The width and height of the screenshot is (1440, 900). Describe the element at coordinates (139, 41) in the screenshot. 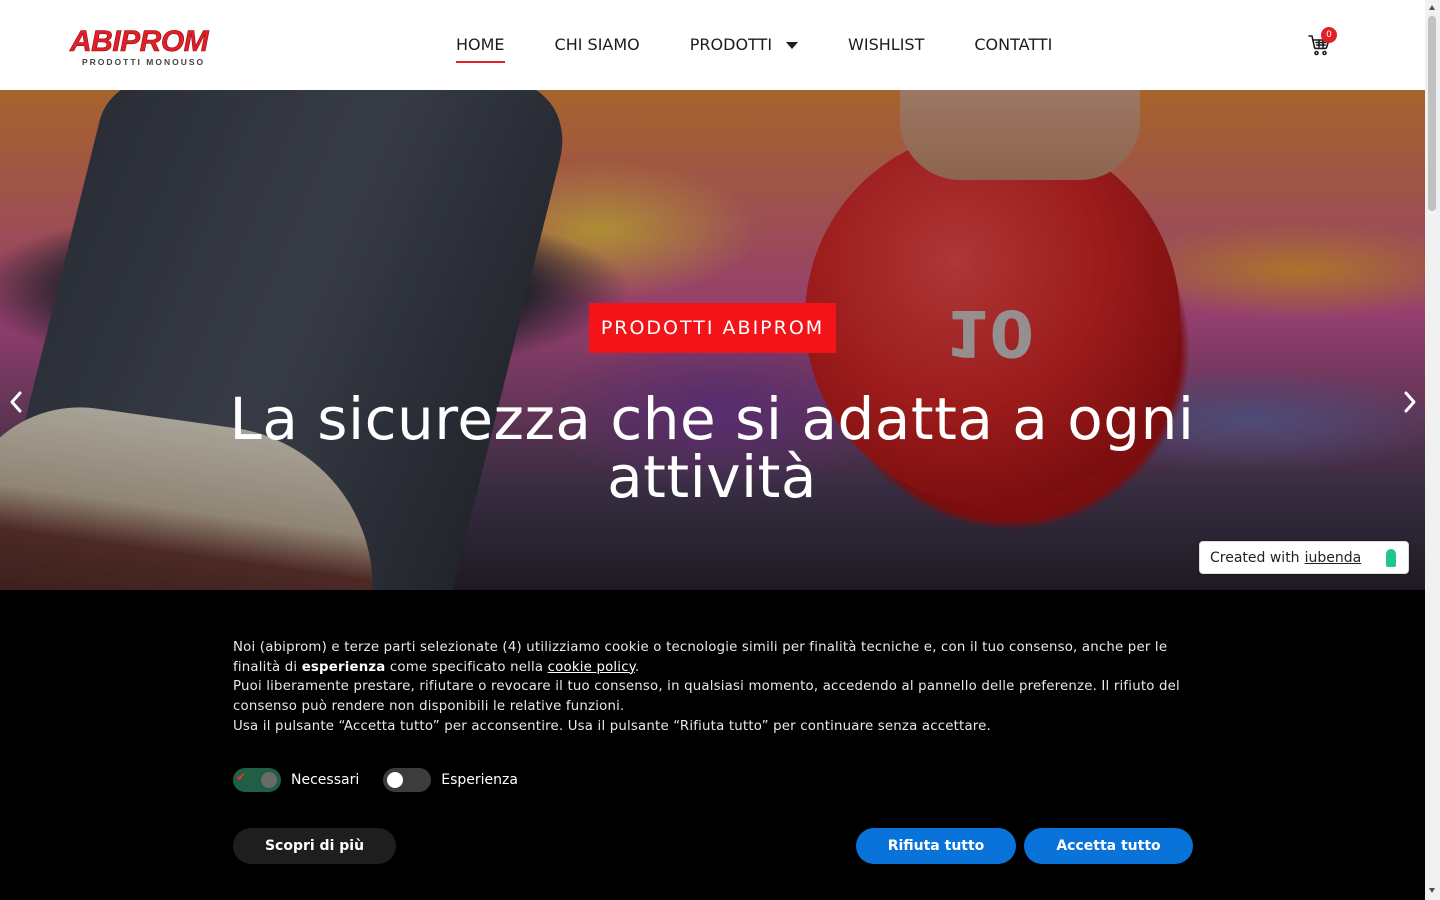

I see `logo-text: ABIPROM` at that location.